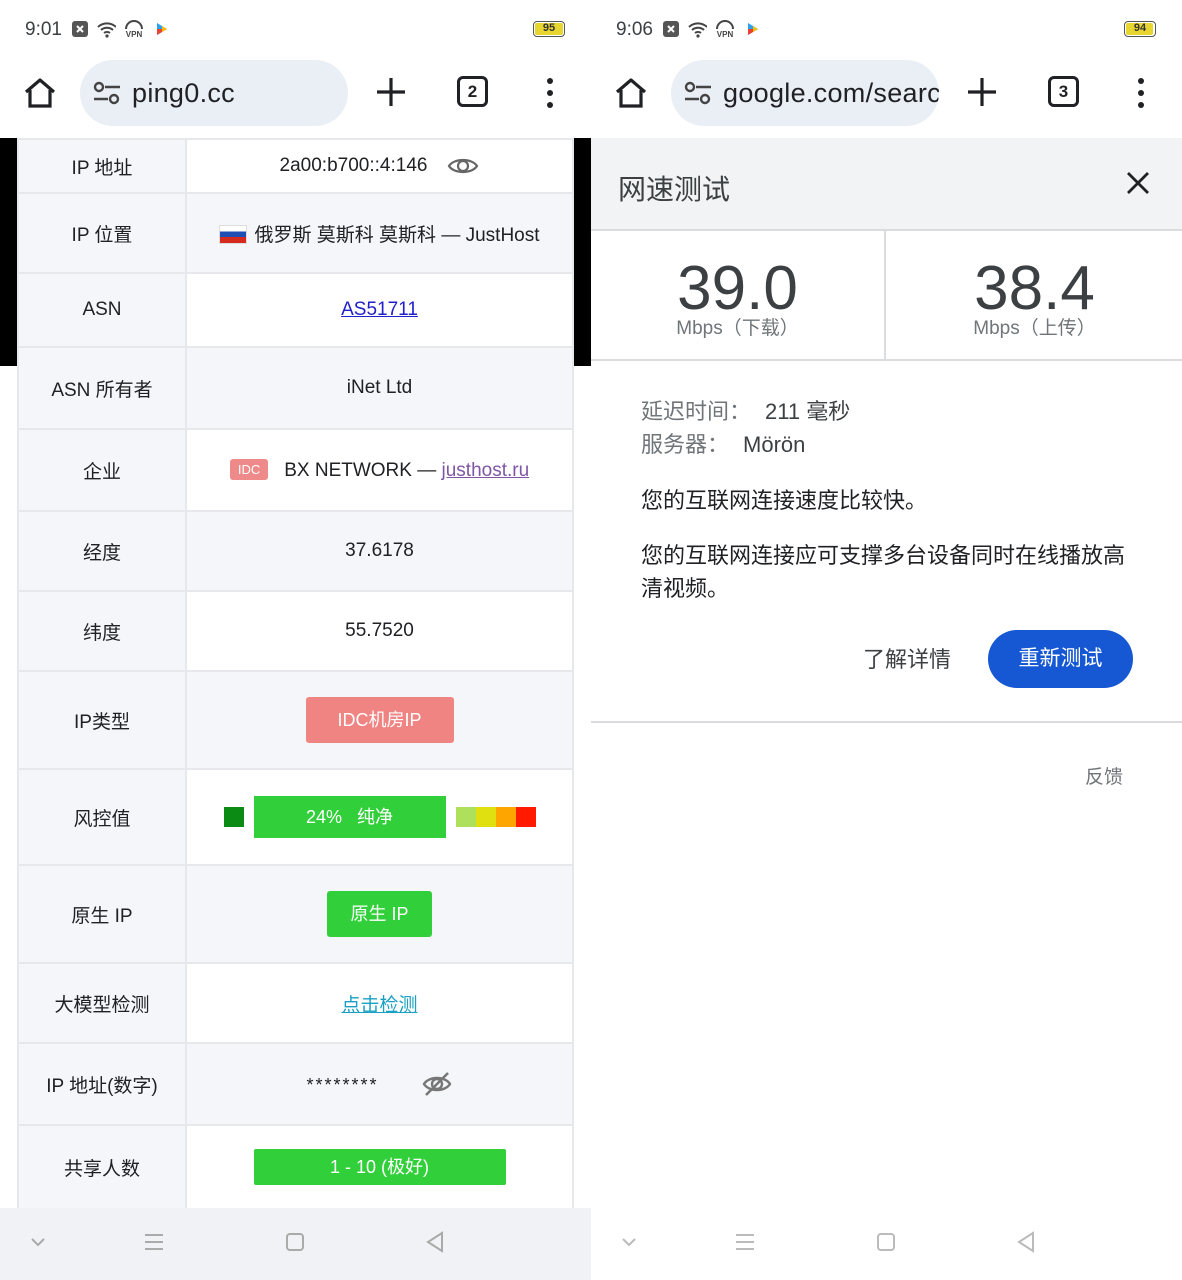 The image size is (1182, 1280). What do you see at coordinates (323, 817) in the screenshot?
I see `risk-percent: 24%` at bounding box center [323, 817].